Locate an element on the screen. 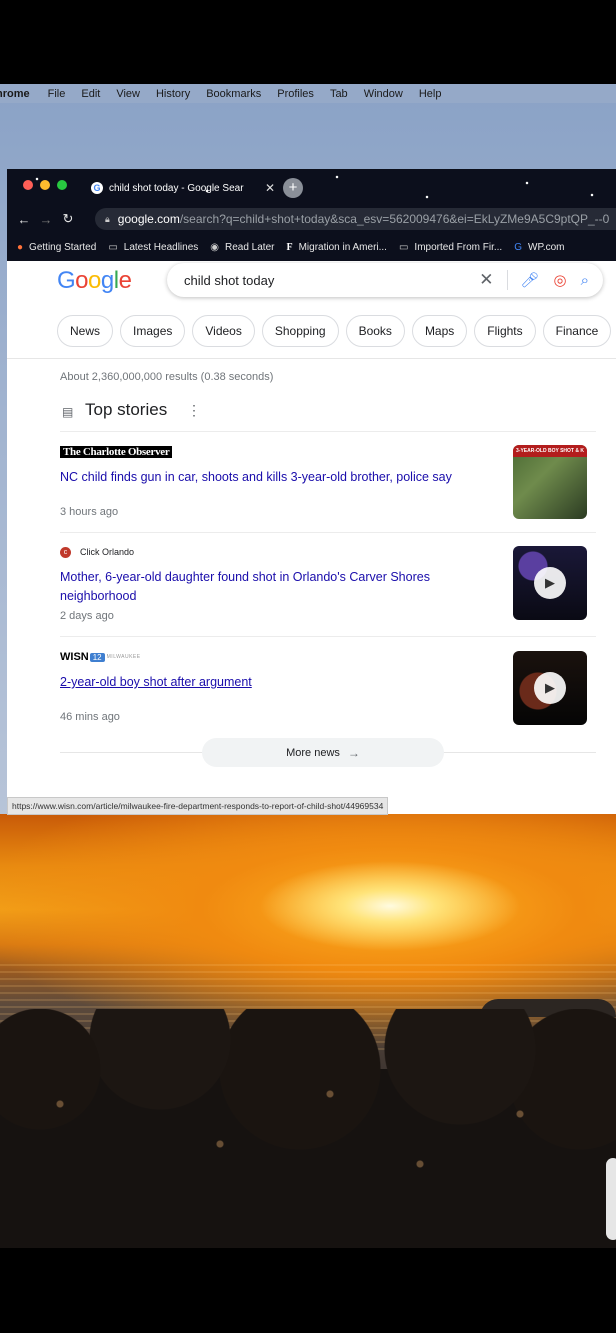 The height and width of the screenshot is (1333, 616). tab-title: child shot today - Google Sear is located at coordinates (176, 188).